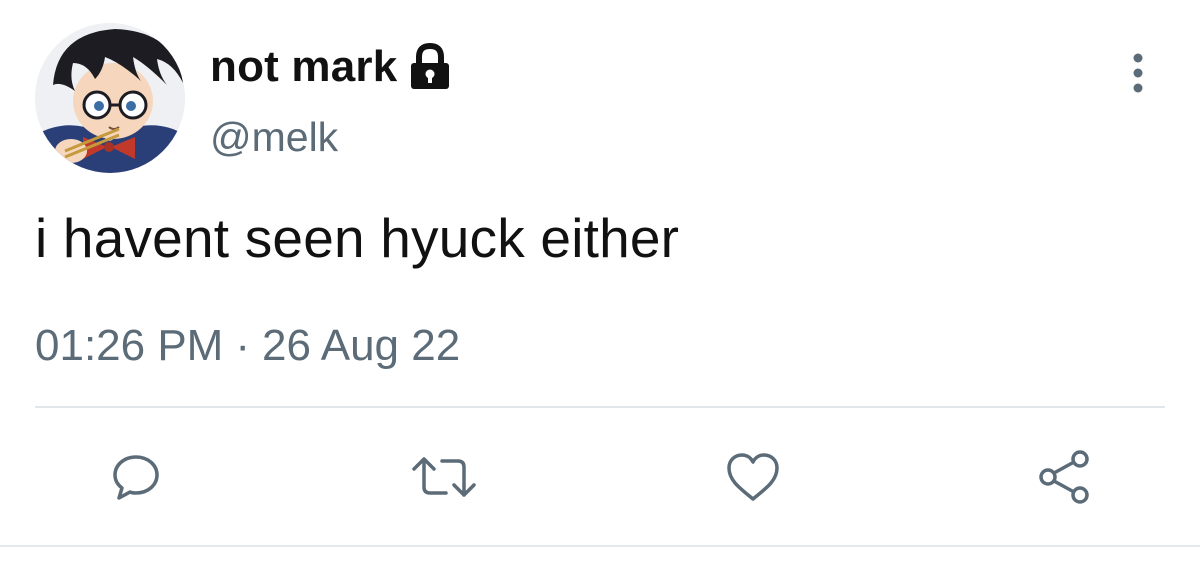 The width and height of the screenshot is (1200, 565). What do you see at coordinates (303, 67) in the screenshot?
I see `display-name: not mark` at bounding box center [303, 67].